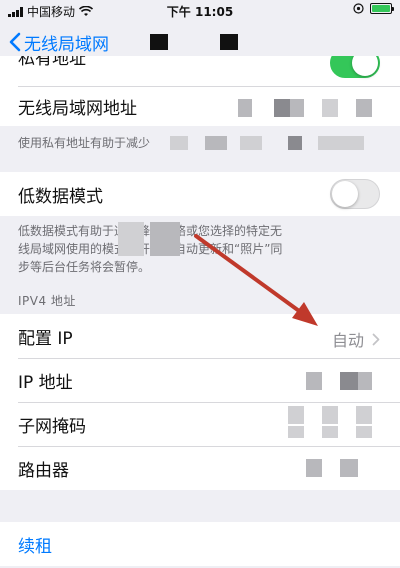 This screenshot has width=400, height=568. I want to click on footnote-text: 使用私有地址有助于减少, so click(84, 143).